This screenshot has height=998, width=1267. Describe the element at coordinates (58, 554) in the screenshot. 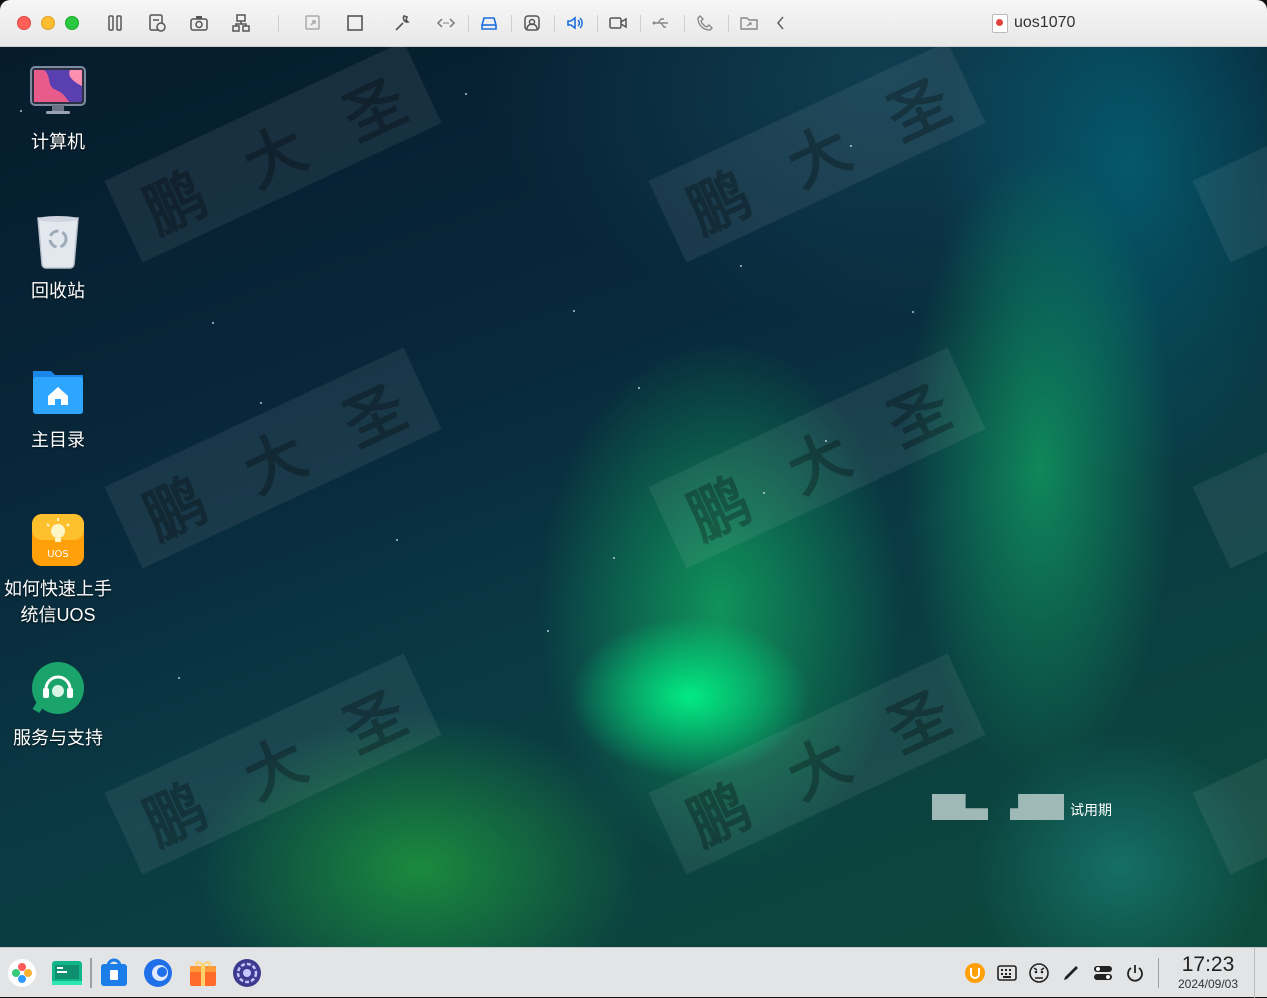

I see `svg-text: UOS` at that location.